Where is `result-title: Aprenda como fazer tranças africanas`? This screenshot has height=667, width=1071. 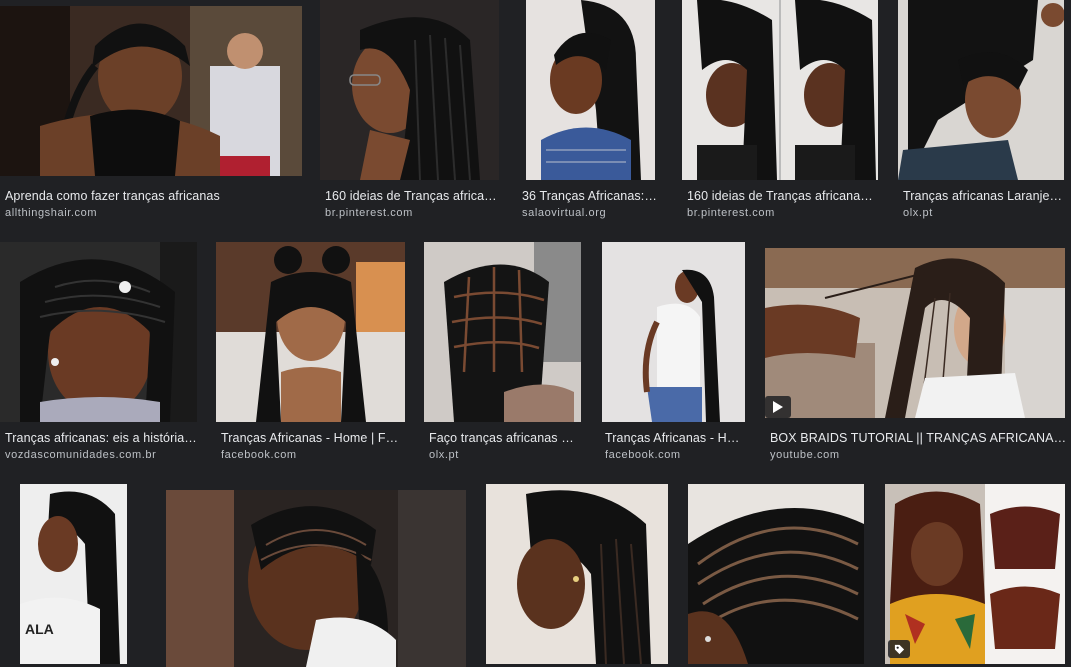 result-title: Aprenda como fazer tranças africanas is located at coordinates (151, 196).